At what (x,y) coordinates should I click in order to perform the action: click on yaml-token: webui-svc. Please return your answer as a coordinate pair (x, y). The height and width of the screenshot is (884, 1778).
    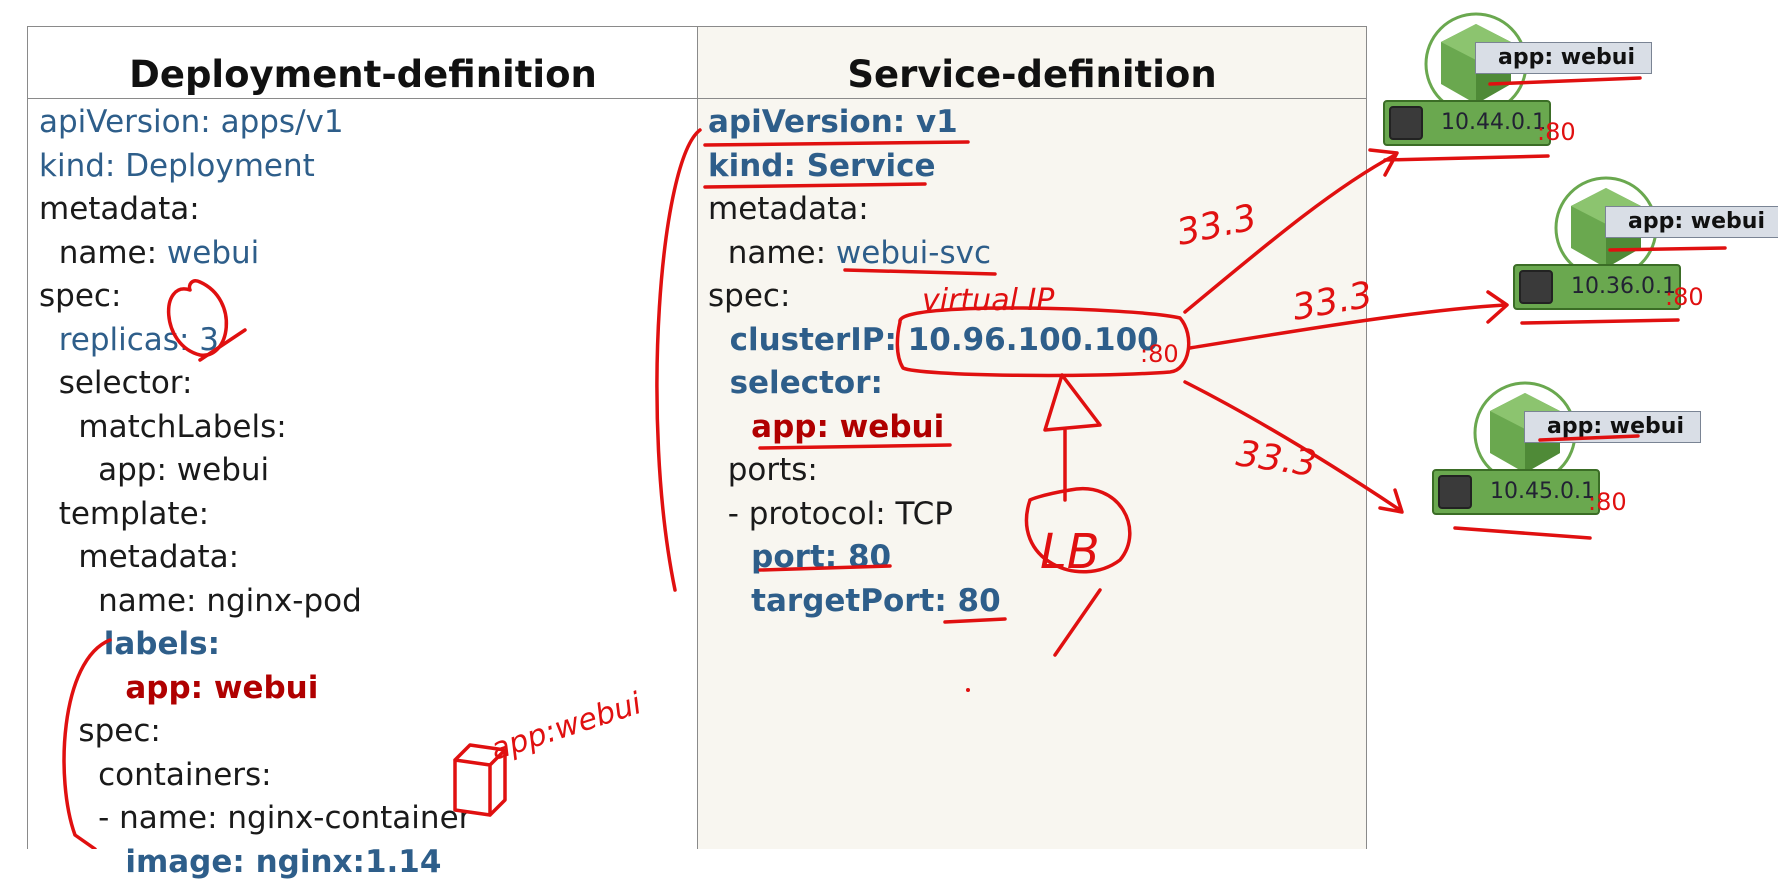
    Looking at the image, I should click on (913, 253).